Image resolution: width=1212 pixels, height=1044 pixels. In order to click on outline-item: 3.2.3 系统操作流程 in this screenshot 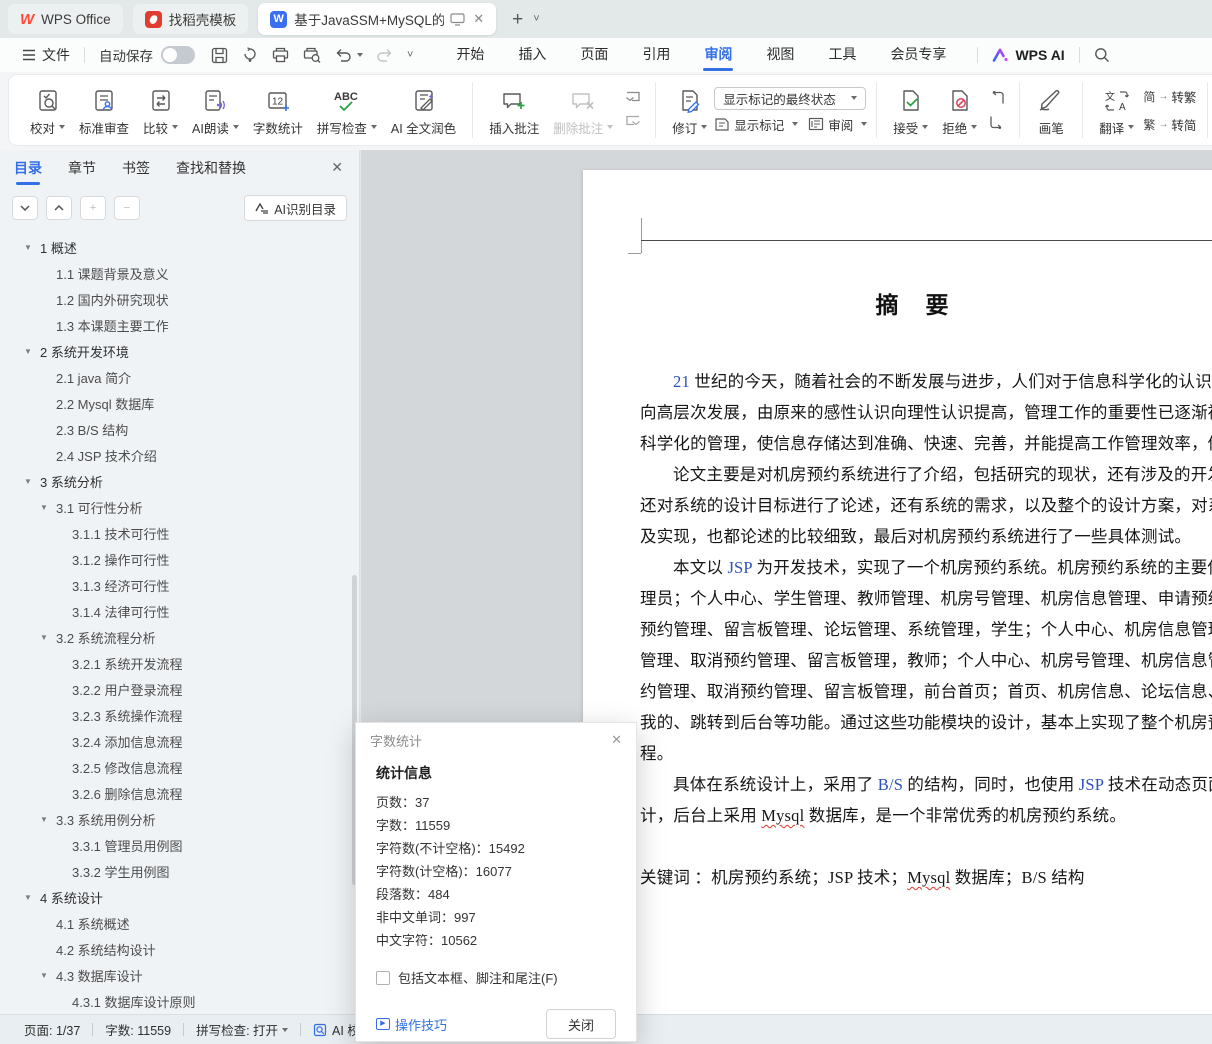, I will do `click(179, 715)`.